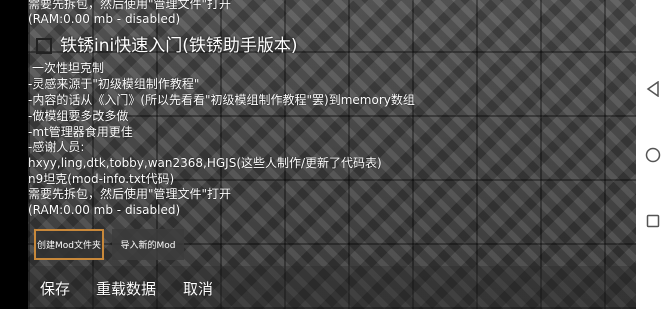 The height and width of the screenshot is (309, 669). Describe the element at coordinates (55, 289) in the screenshot. I see `save-button: 保存` at that location.